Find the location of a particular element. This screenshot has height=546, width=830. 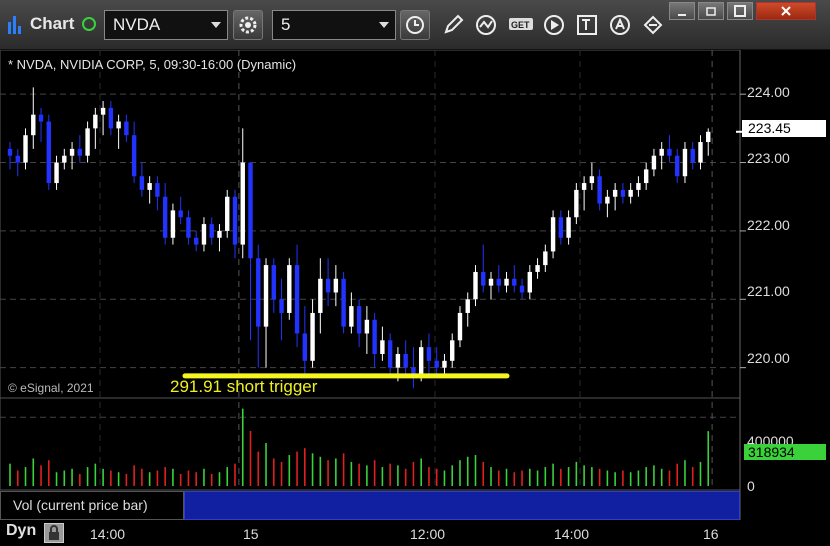

studies-button is located at coordinates (487, 25).